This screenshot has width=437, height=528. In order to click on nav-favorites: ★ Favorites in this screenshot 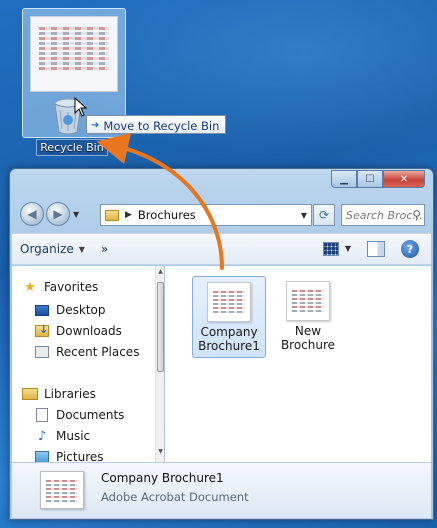, I will do `click(60, 287)`.